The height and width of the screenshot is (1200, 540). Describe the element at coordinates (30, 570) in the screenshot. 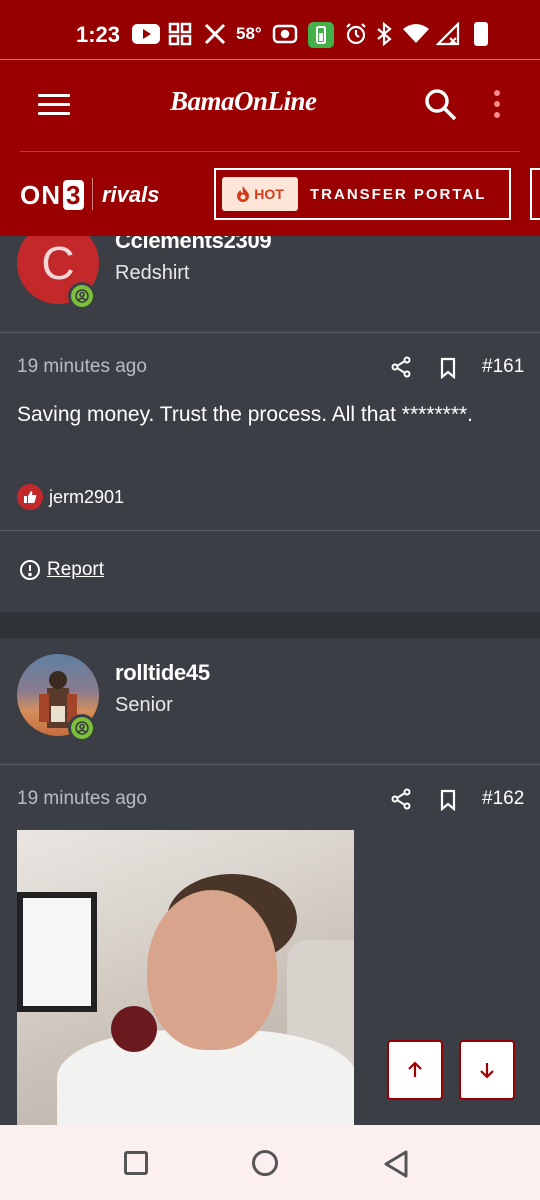

I see `alert-circle-icon` at that location.